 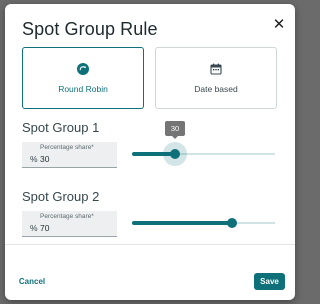 What do you see at coordinates (182, 223) in the screenshot?
I see `slider-track` at bounding box center [182, 223].